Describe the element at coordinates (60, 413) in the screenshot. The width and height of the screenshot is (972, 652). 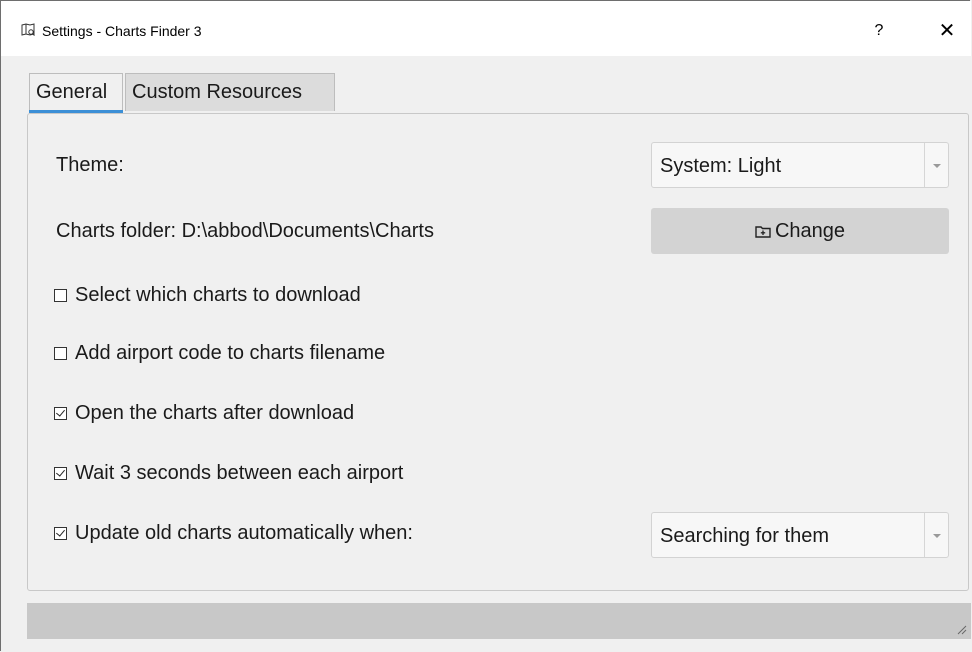
I see `open-after-download-checkbox` at that location.